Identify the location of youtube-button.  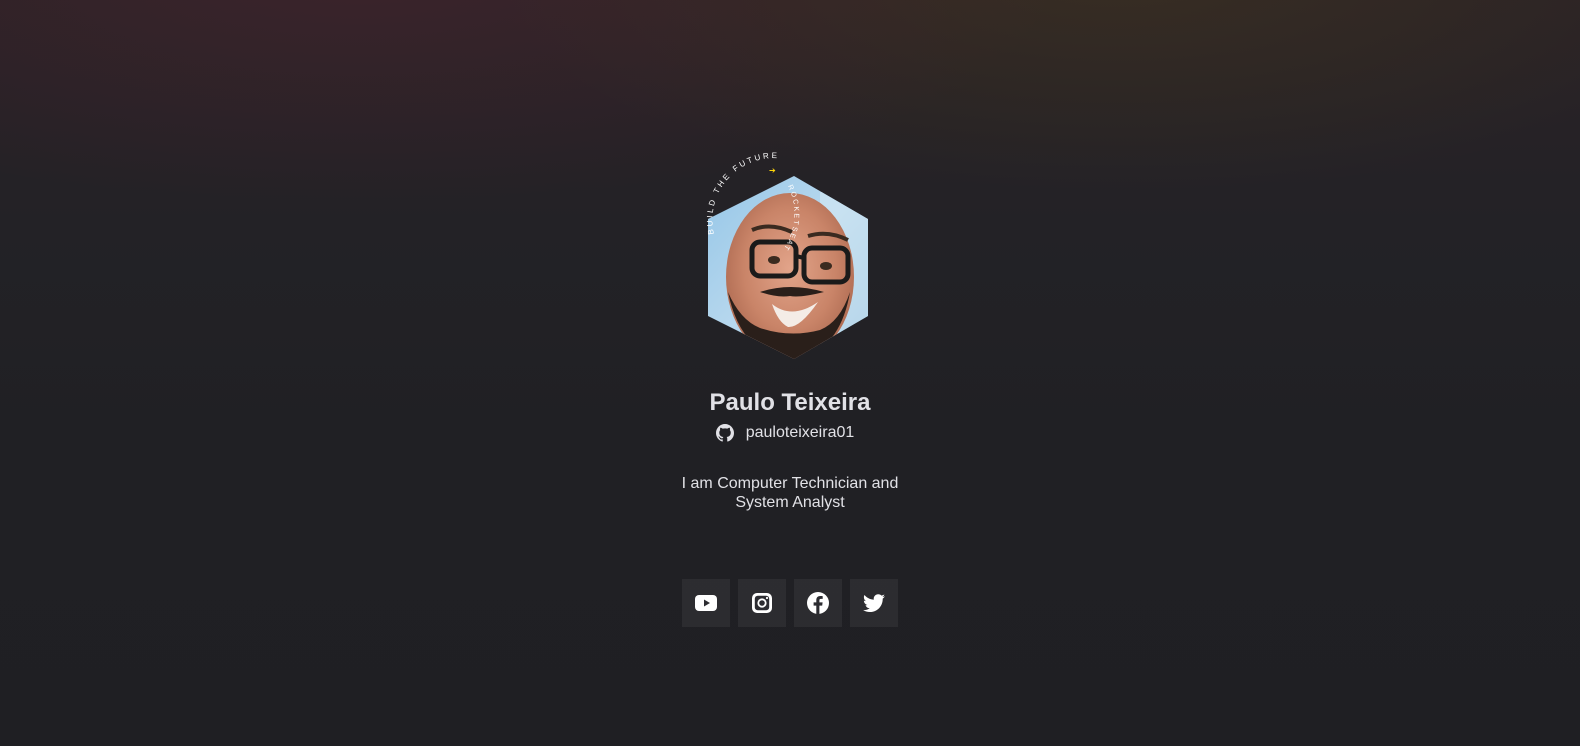
(706, 603).